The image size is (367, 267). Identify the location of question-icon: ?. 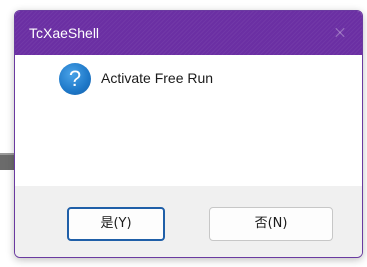
(75, 79).